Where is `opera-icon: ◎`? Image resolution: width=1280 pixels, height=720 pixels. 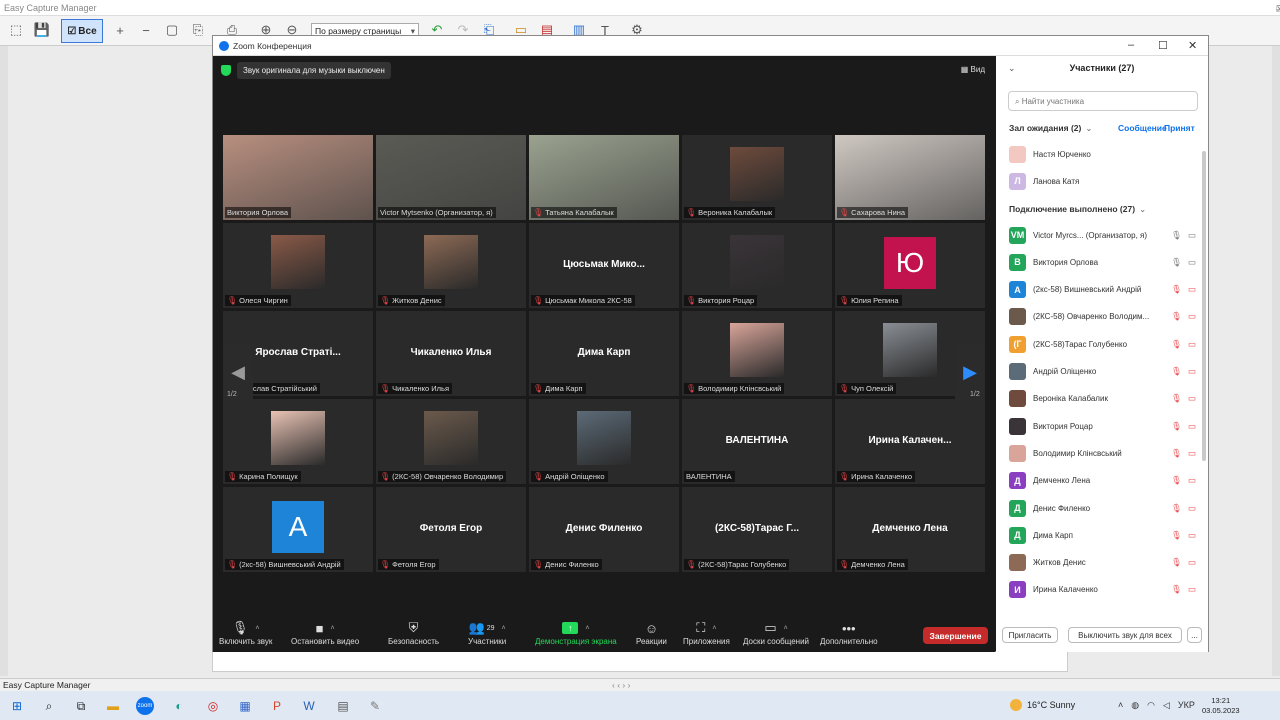 opera-icon: ◎ is located at coordinates (213, 706).